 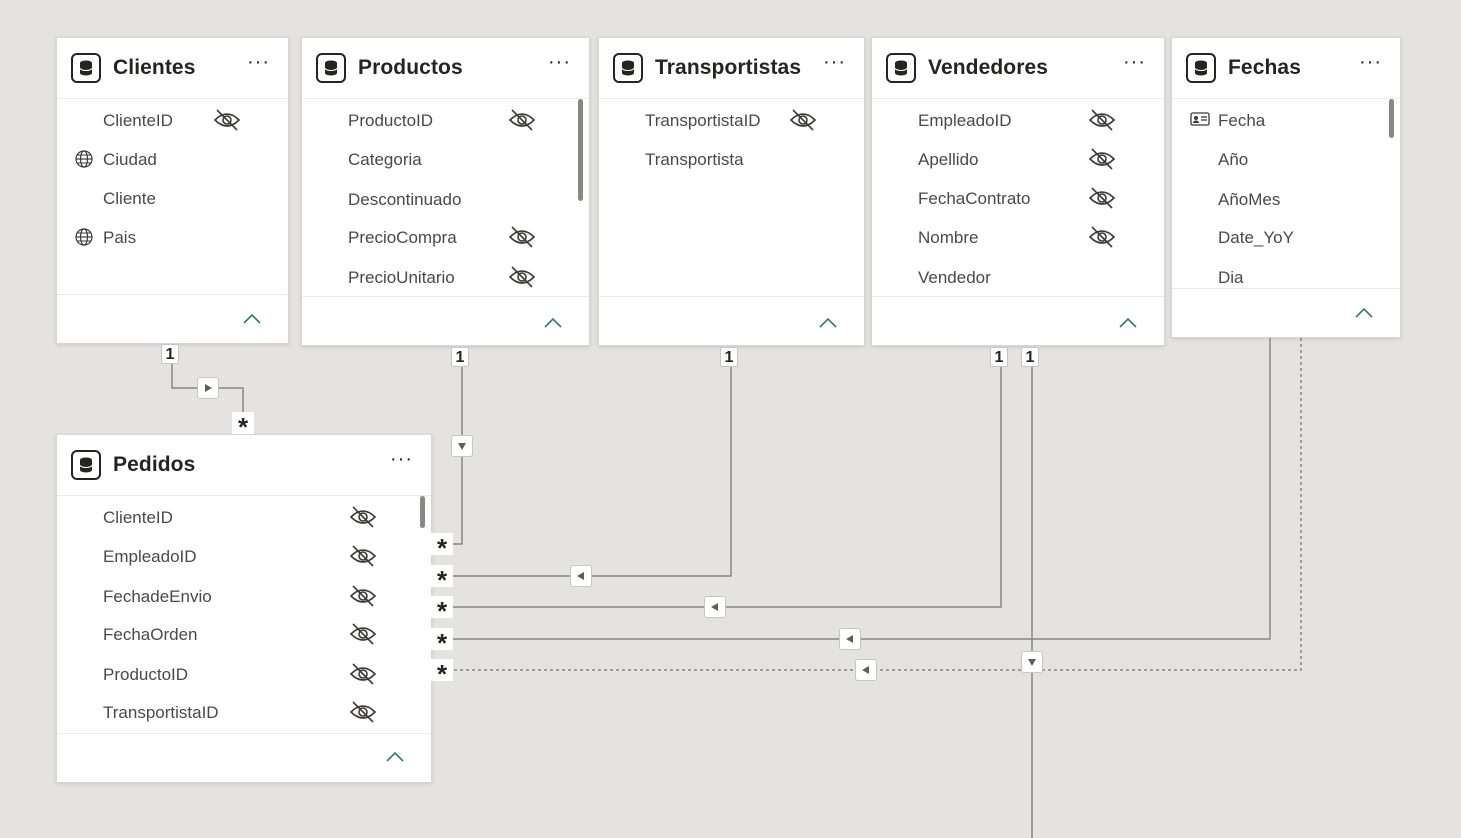 What do you see at coordinates (84, 159) in the screenshot?
I see `globe-icon` at bounding box center [84, 159].